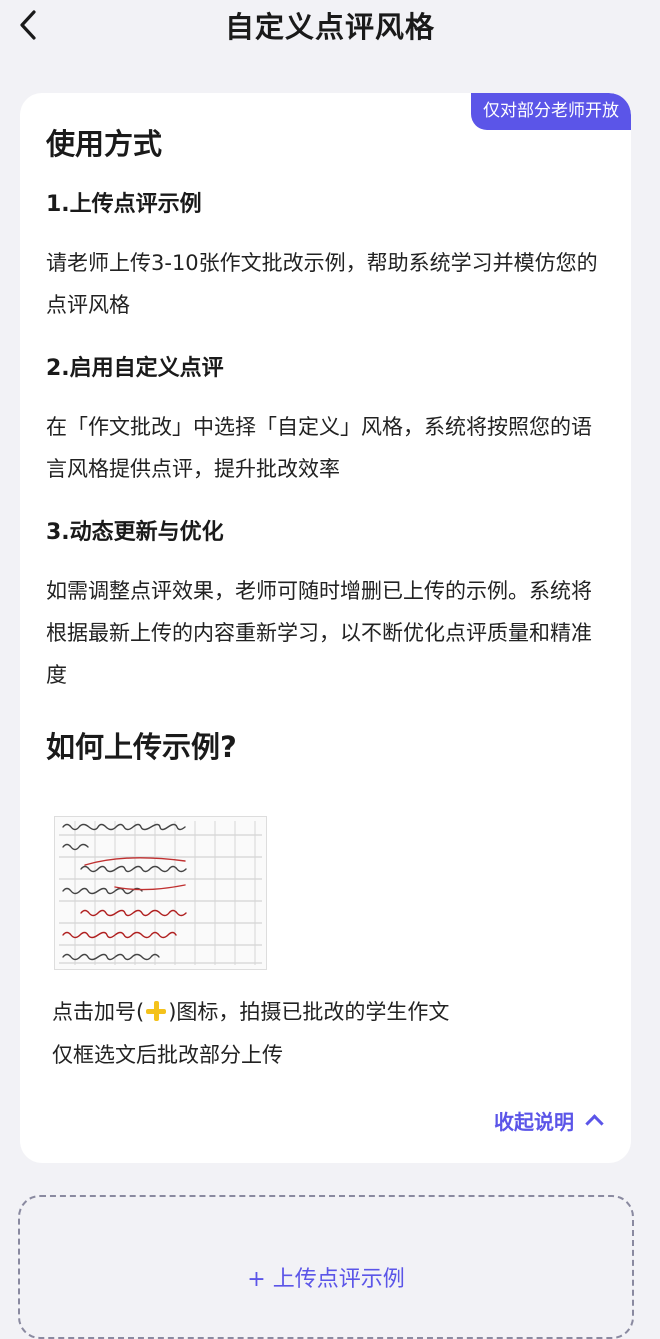 The height and width of the screenshot is (1339, 660). Describe the element at coordinates (594, 1123) in the screenshot. I see `chevron-up-icon` at that location.